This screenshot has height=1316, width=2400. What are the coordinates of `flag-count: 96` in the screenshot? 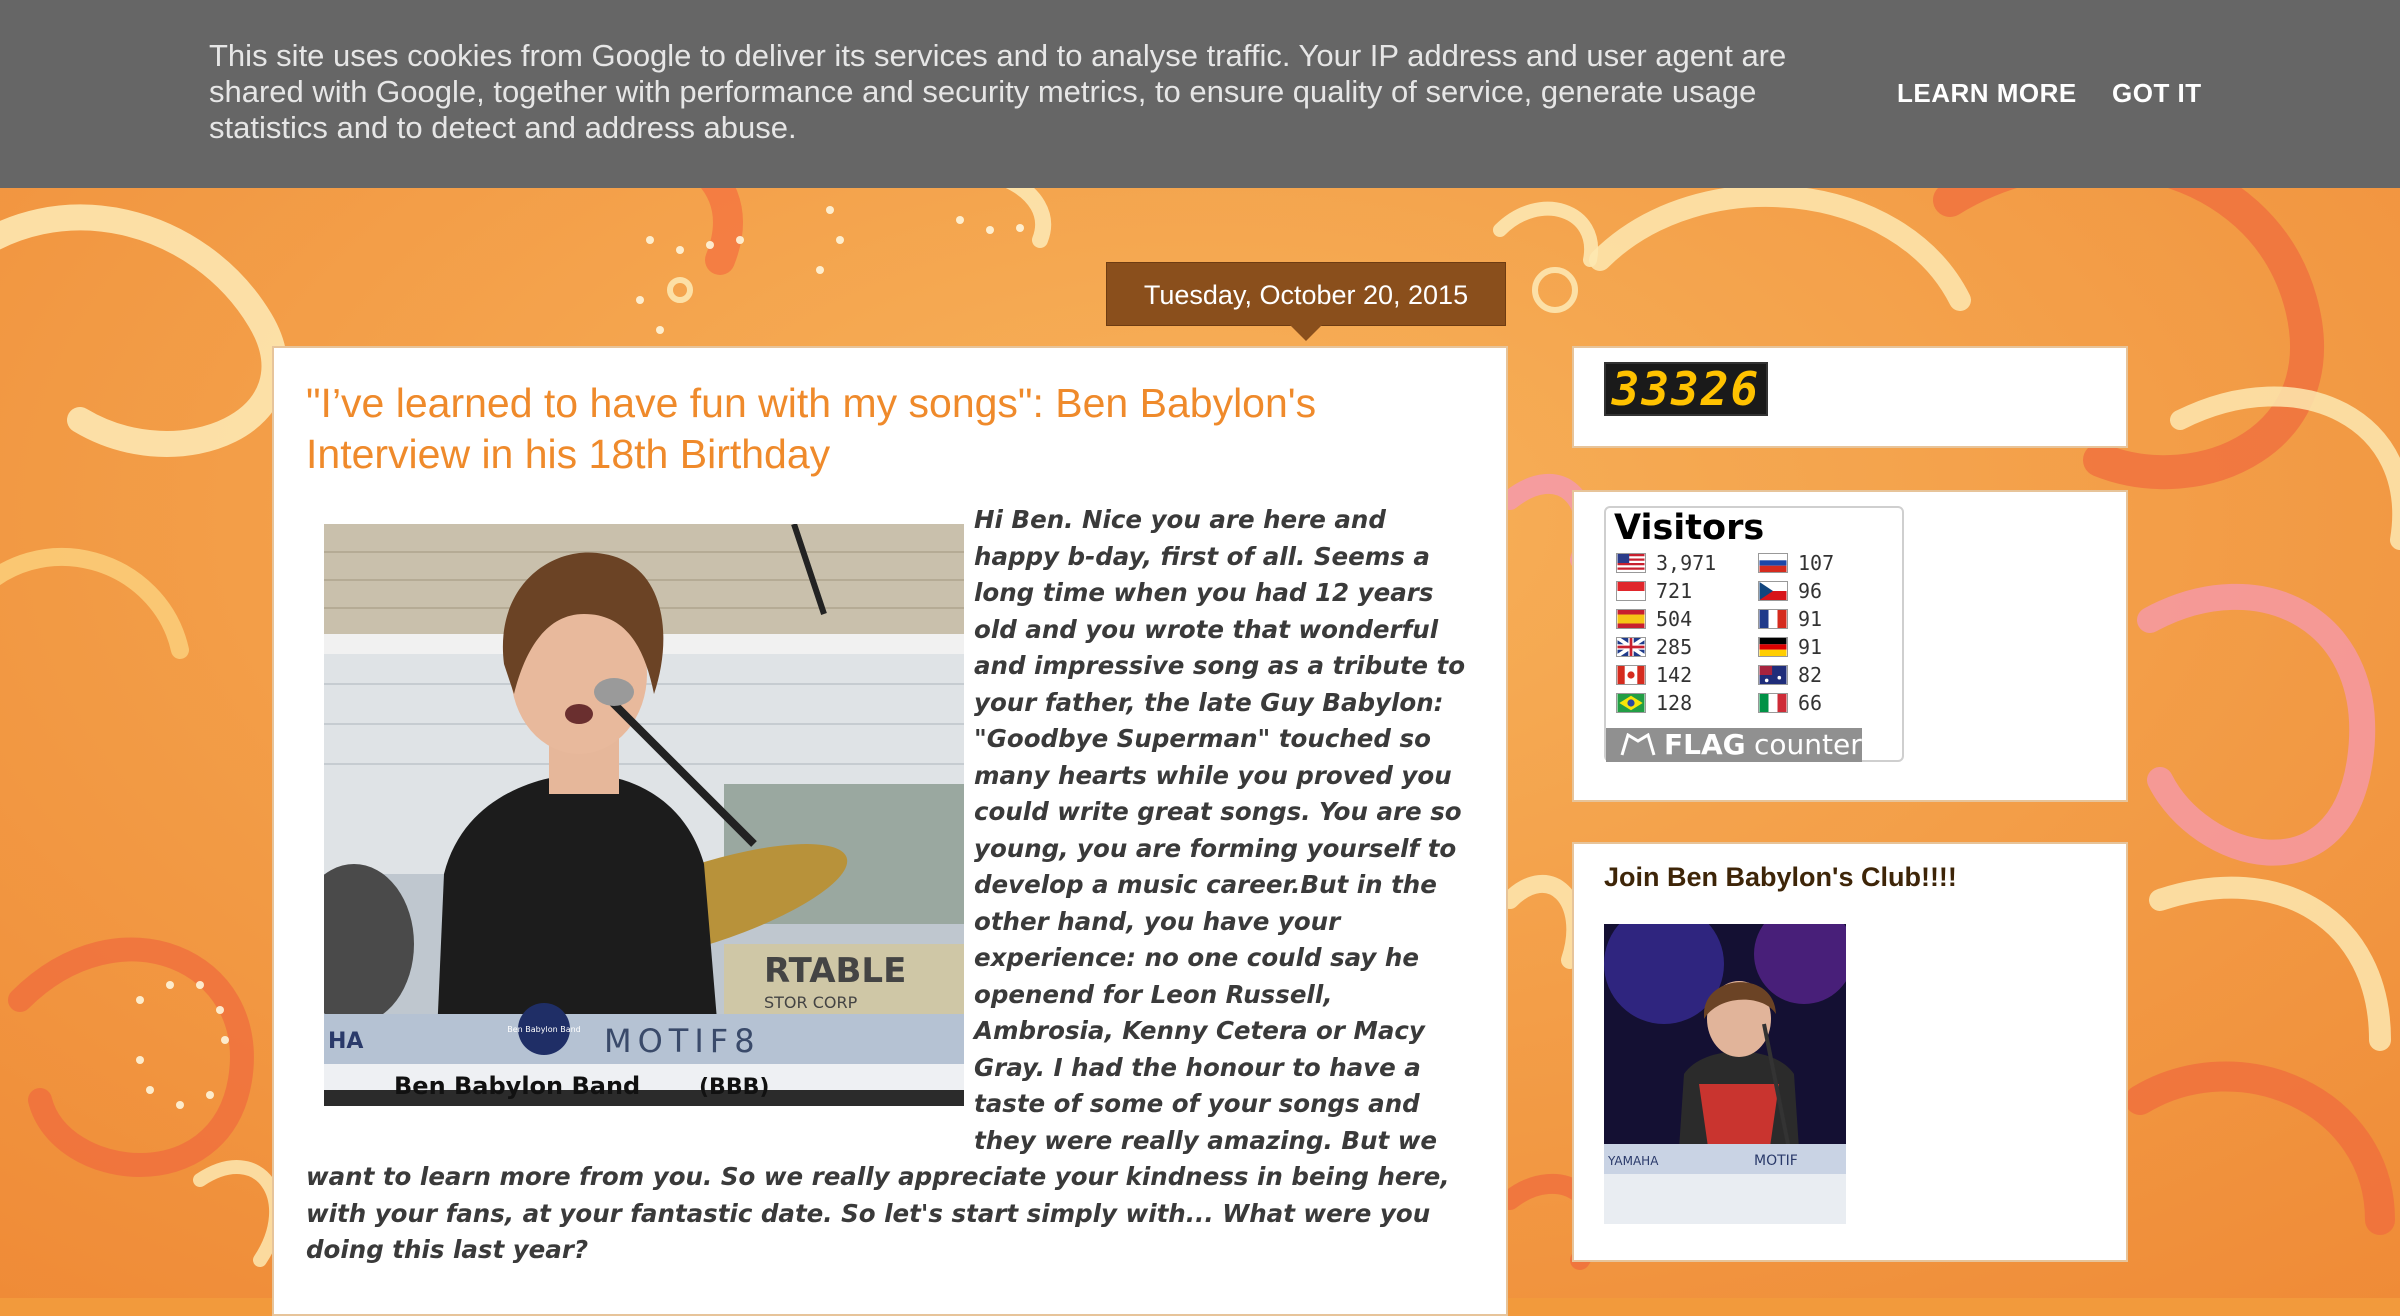 It's located at (1810, 591).